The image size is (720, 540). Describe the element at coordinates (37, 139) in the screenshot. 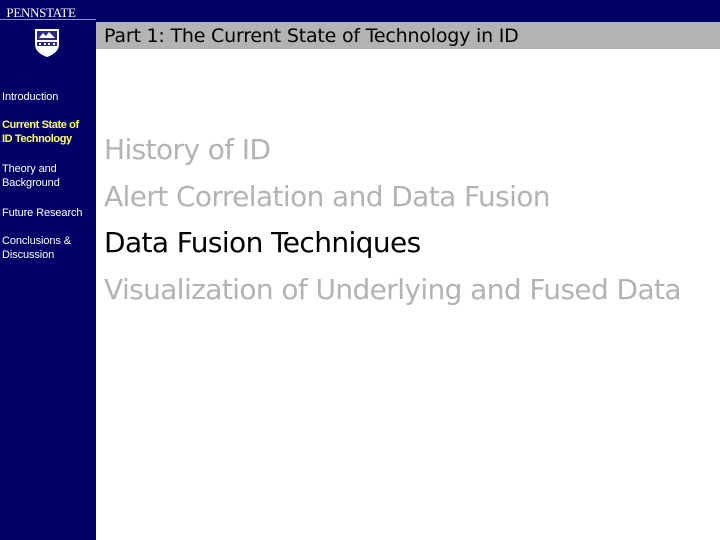

I see `nav-item-label-line2: ID Technology` at that location.